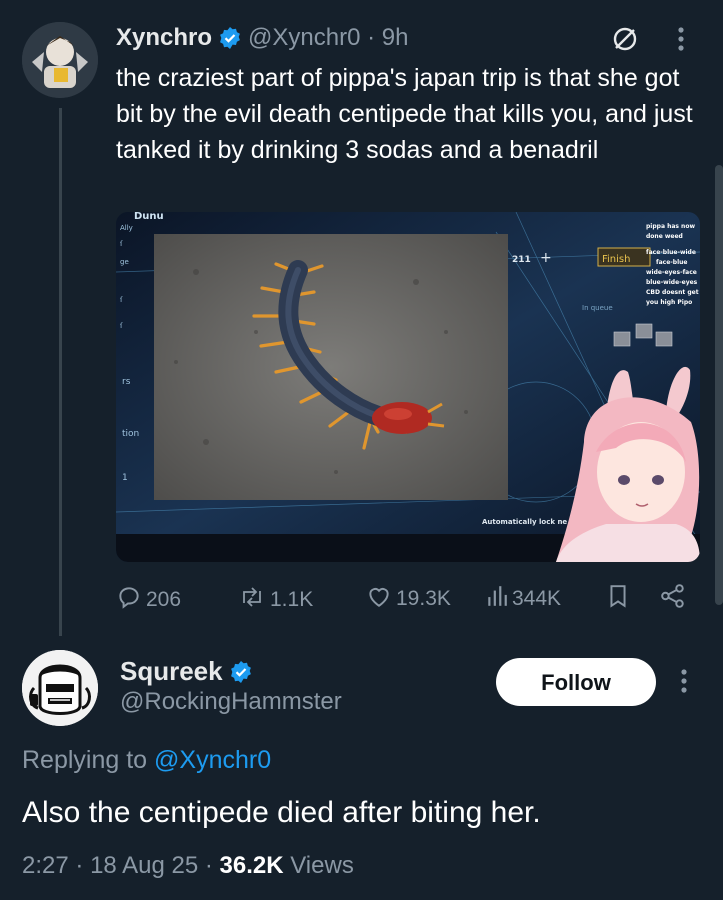 This screenshot has width=723, height=900. What do you see at coordinates (521, 260) in the screenshot?
I see `counter-value: 211` at bounding box center [521, 260].